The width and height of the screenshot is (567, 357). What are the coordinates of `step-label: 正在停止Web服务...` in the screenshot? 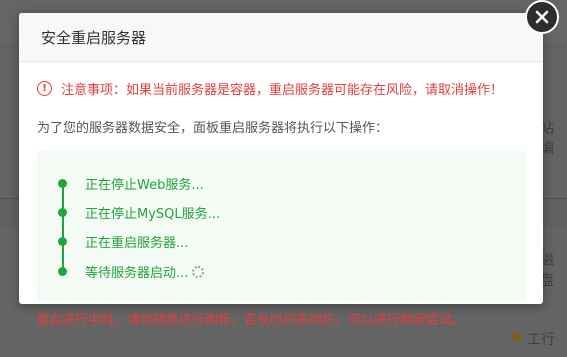 It's located at (144, 185).